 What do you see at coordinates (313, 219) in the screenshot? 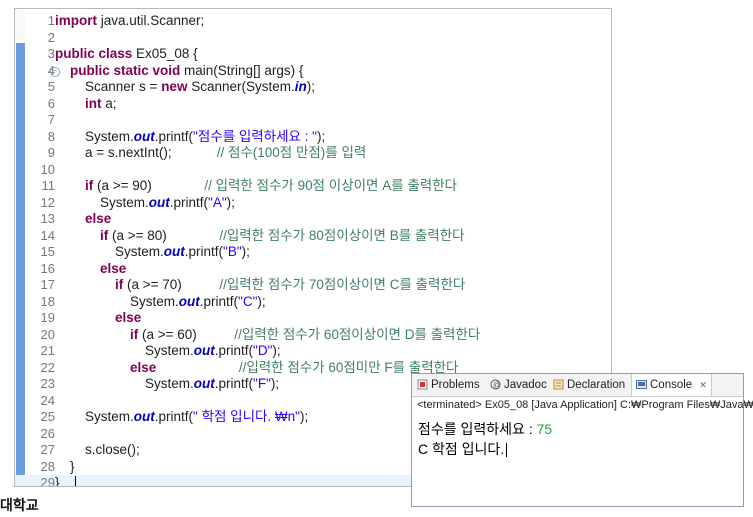
I see `code-line: 13 else` at bounding box center [313, 219].